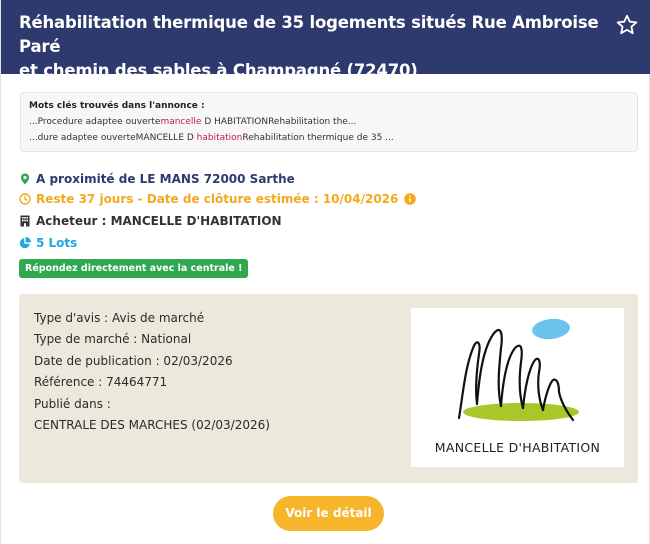 This screenshot has height=544, width=650. I want to click on location-line: A proximité de LE MANS 72000 Sarthe, so click(157, 179).